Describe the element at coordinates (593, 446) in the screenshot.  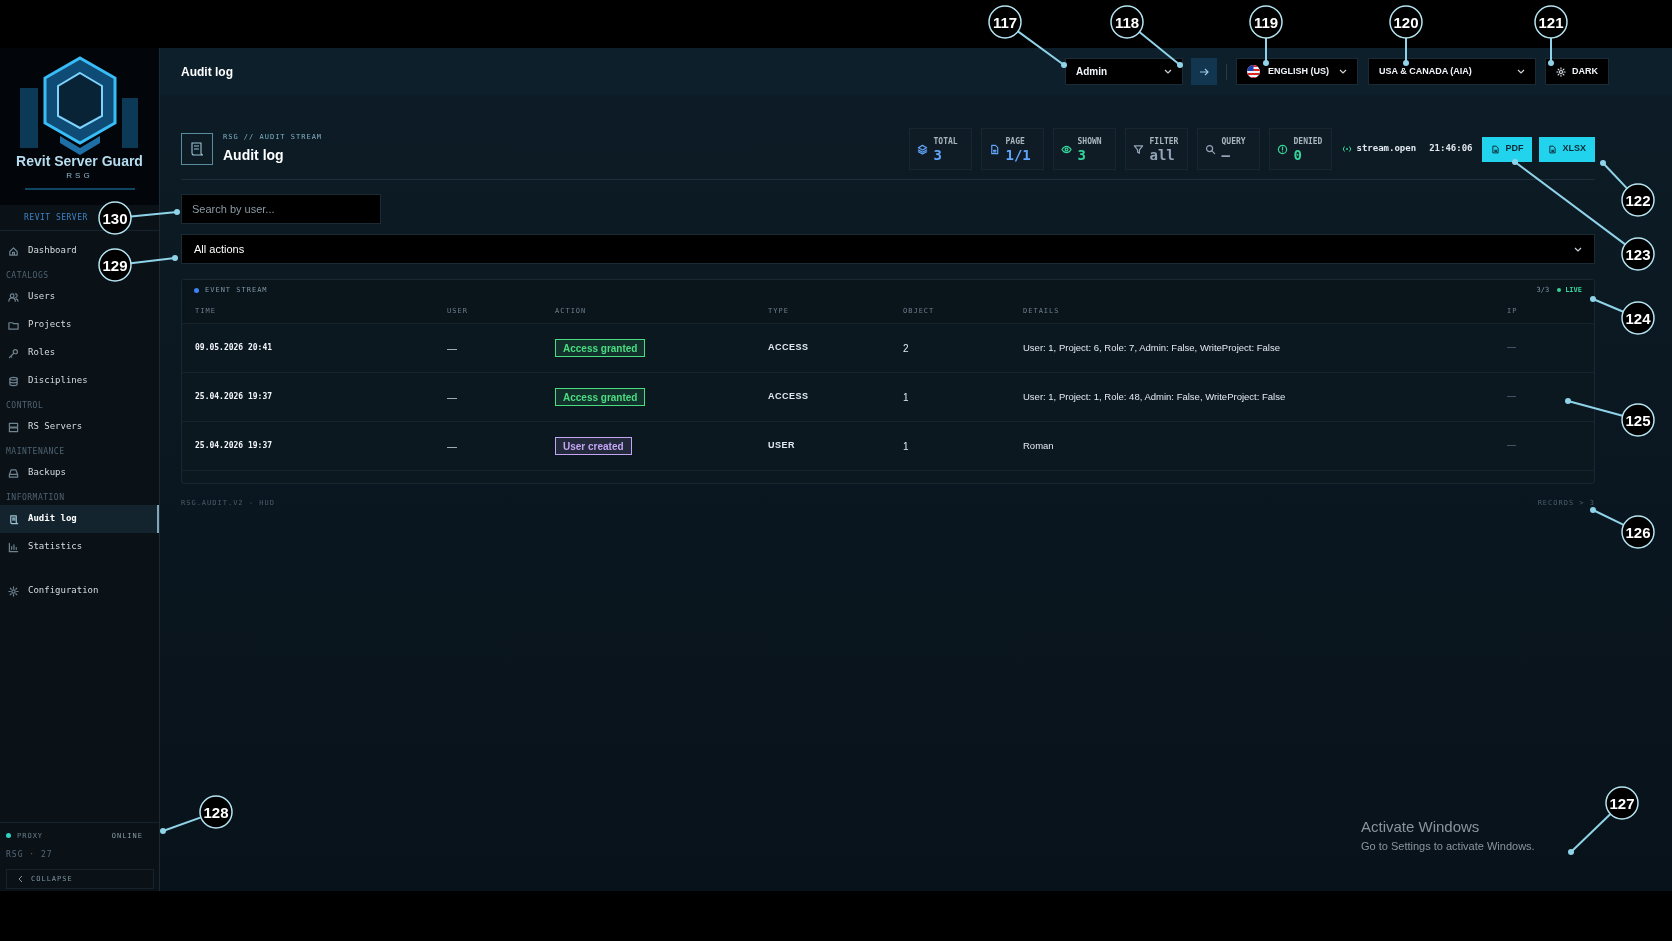
I see `action-tag: User created` at that location.